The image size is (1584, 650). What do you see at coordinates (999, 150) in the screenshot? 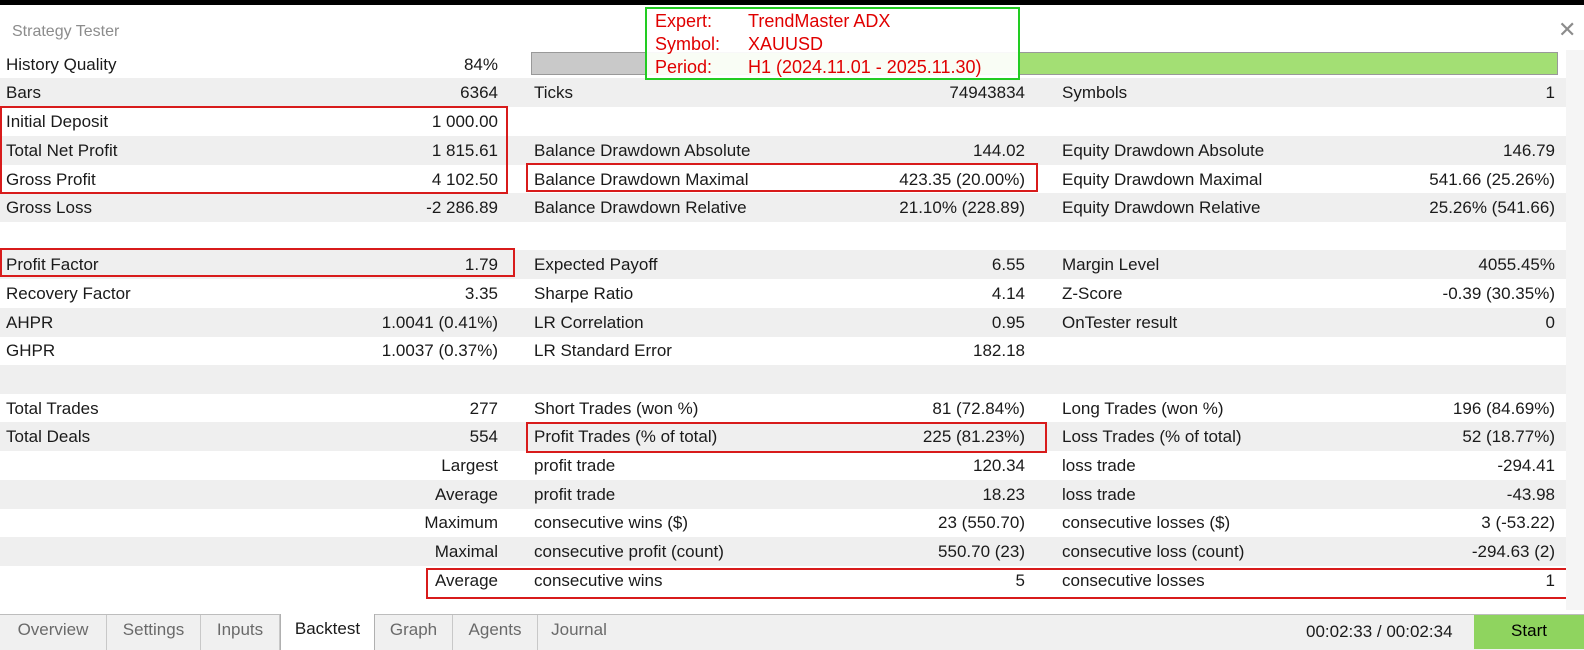
I see `row-value: 144.02` at bounding box center [999, 150].